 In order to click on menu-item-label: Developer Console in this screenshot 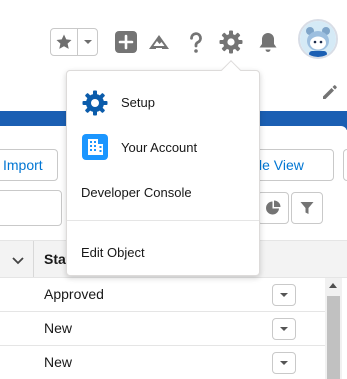, I will do `click(136, 192)`.